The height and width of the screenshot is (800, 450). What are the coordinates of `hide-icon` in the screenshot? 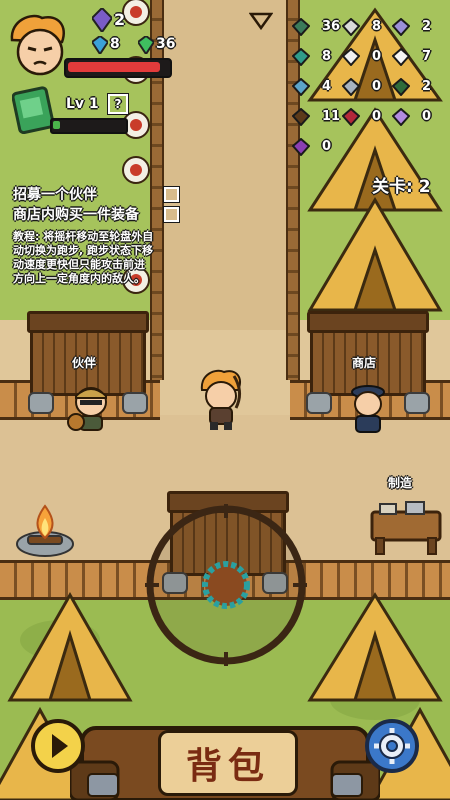 It's located at (301, 117).